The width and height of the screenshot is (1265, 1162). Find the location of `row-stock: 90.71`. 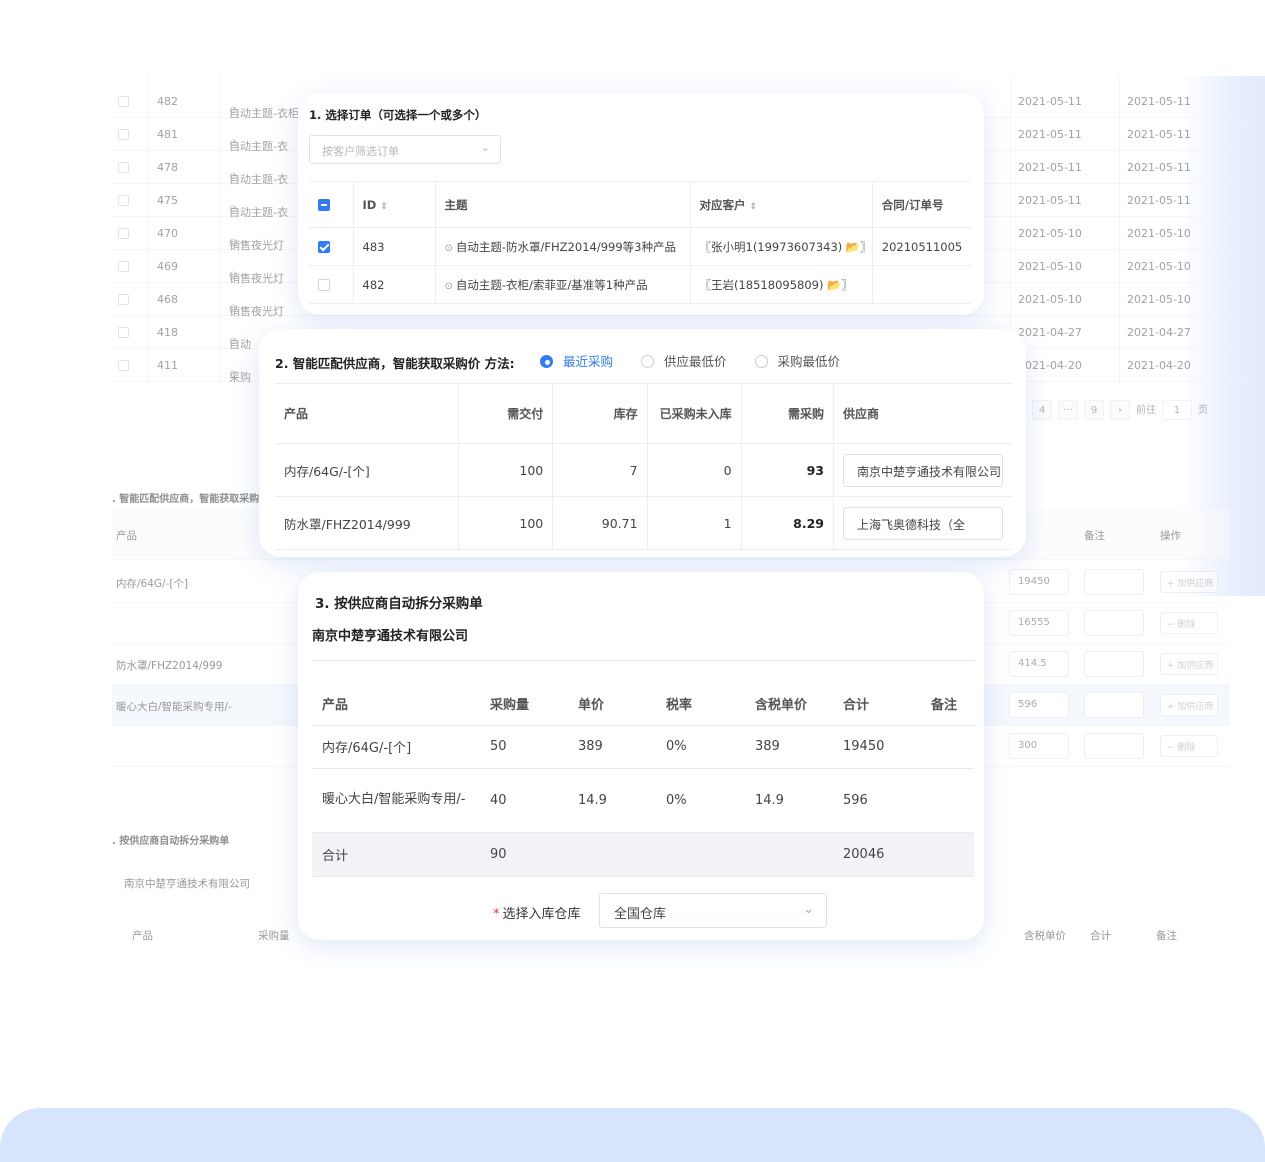

row-stock: 90.71 is located at coordinates (600, 523).